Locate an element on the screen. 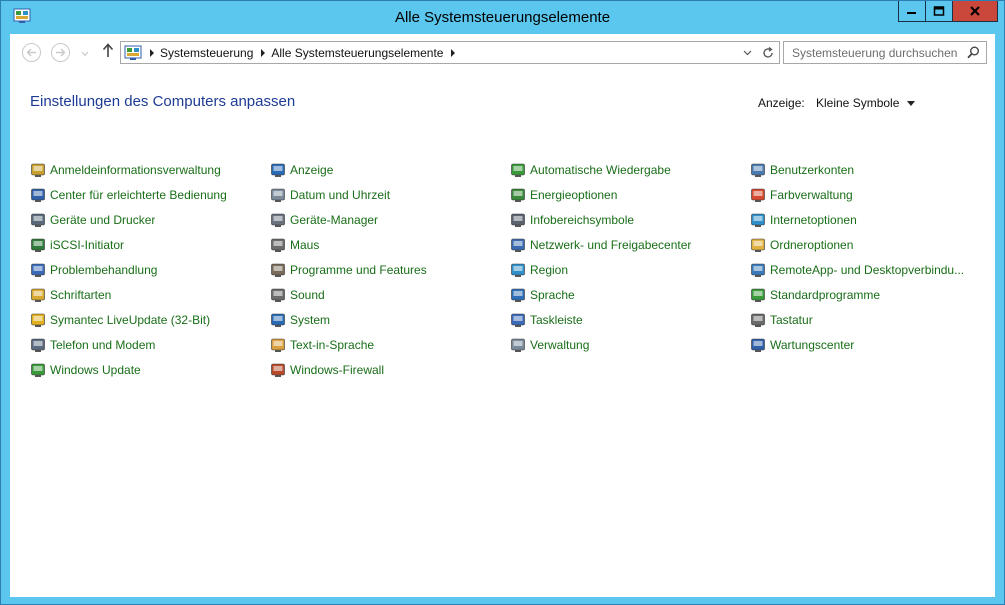  default-programs-icon is located at coordinates (758, 295).